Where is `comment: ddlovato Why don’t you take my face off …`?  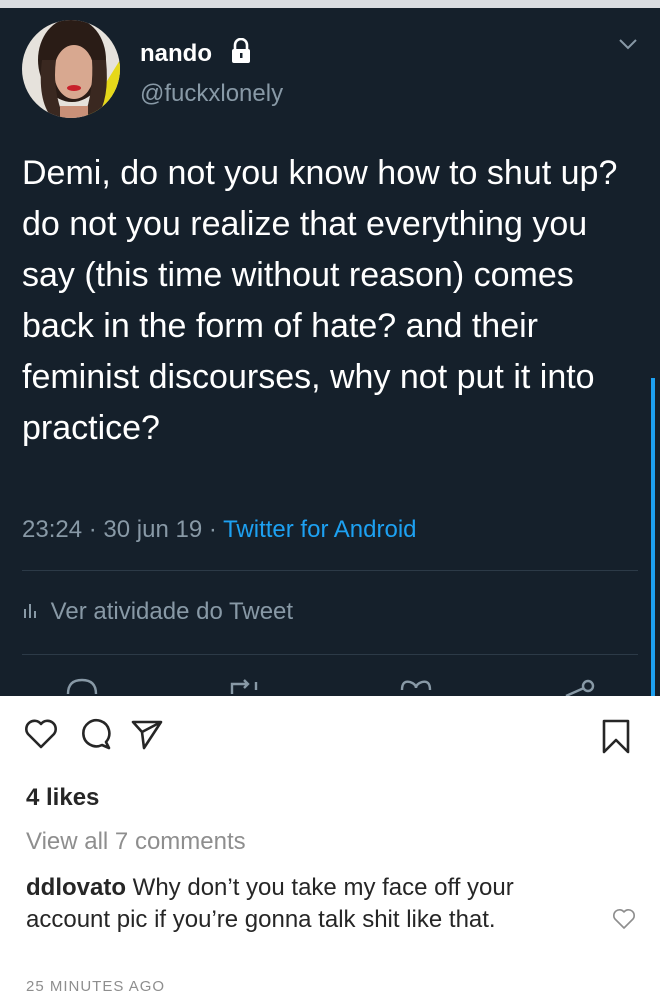 comment: ddlovato Why don’t you take my face off … is located at coordinates (296, 904).